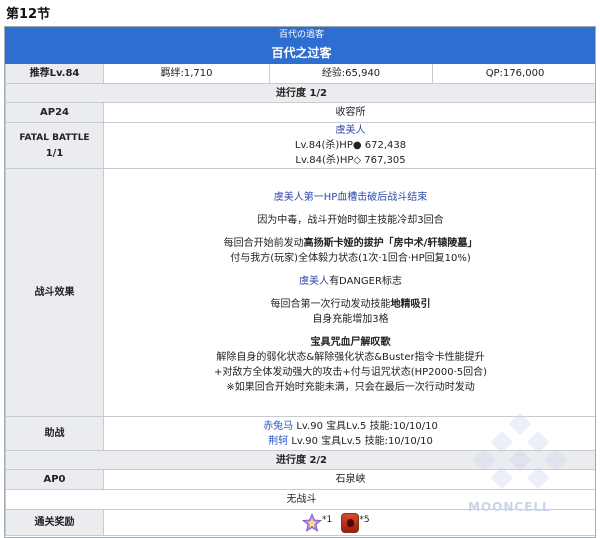 This screenshot has height=538, width=600. I want to click on material-bag-icon, so click(350, 522).